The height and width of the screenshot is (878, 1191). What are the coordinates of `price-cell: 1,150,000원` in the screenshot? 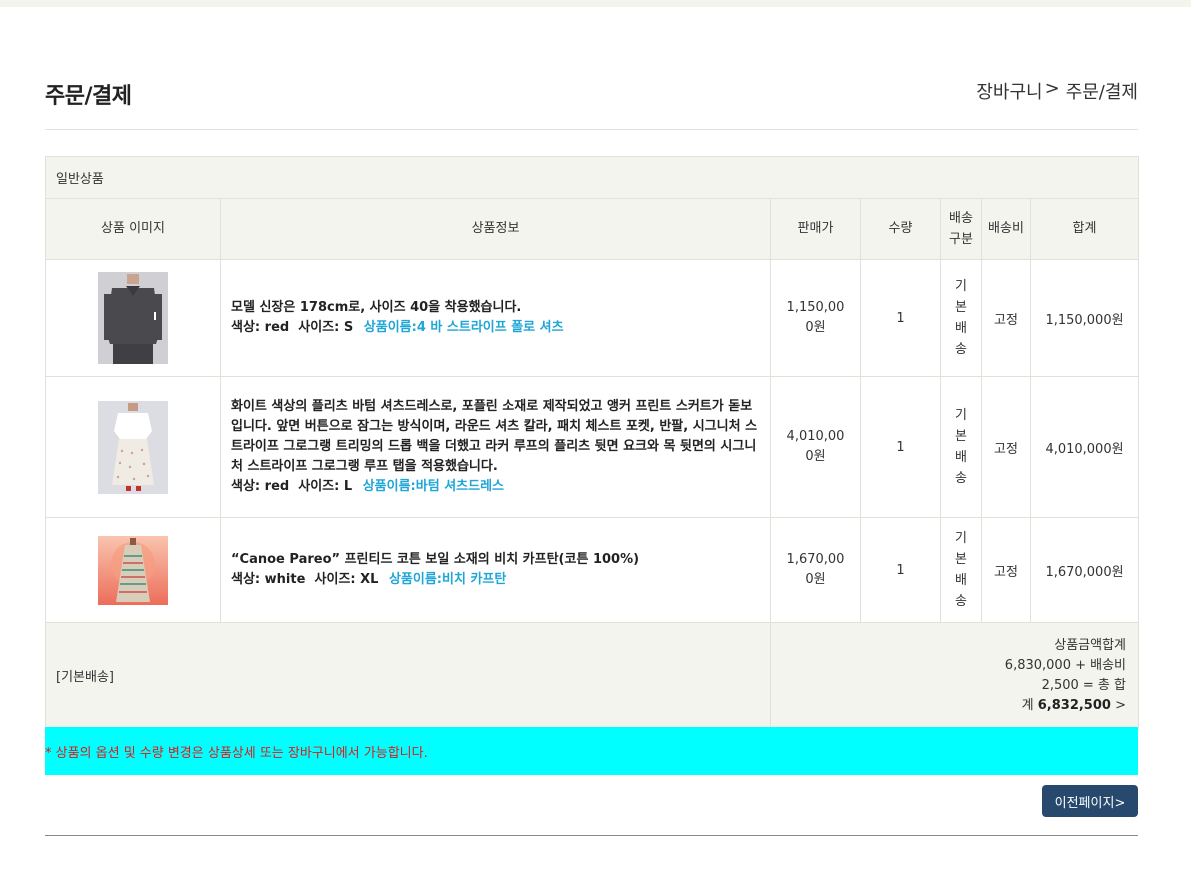 It's located at (815, 318).